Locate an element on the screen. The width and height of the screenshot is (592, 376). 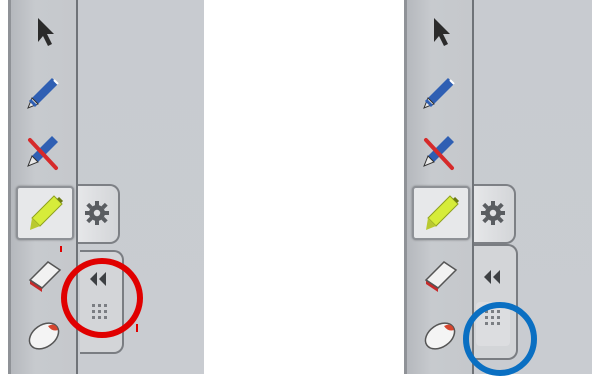
red-highlight-circle is located at coordinates (102, 298).